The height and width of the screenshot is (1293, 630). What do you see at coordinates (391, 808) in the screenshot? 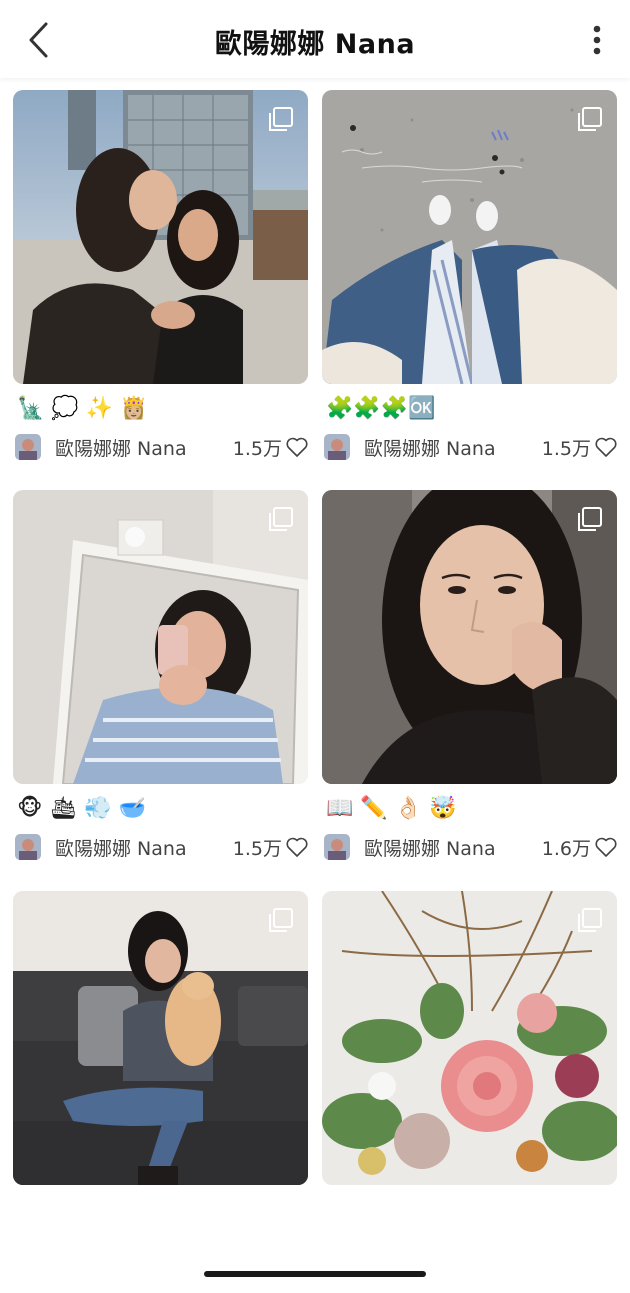
I see `post-caption: 📖 ✏️ 👌🏻 🤯` at bounding box center [391, 808].